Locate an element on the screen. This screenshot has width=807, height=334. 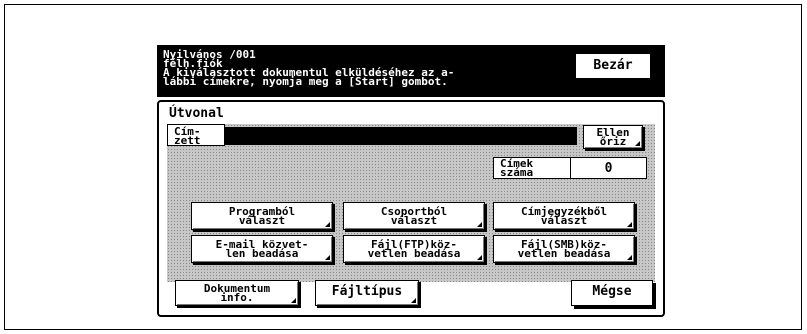
email-direct-input-button: E-mail közvet- len beadása is located at coordinates (262, 249).